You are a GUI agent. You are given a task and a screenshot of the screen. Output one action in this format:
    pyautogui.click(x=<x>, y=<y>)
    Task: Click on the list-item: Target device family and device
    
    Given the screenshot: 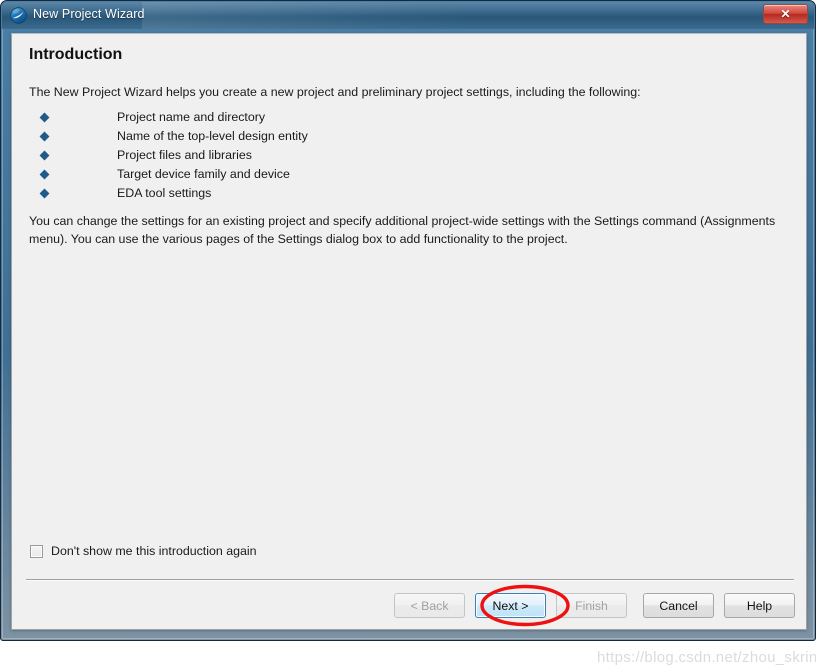 What is the action you would take?
    pyautogui.click(x=279, y=174)
    